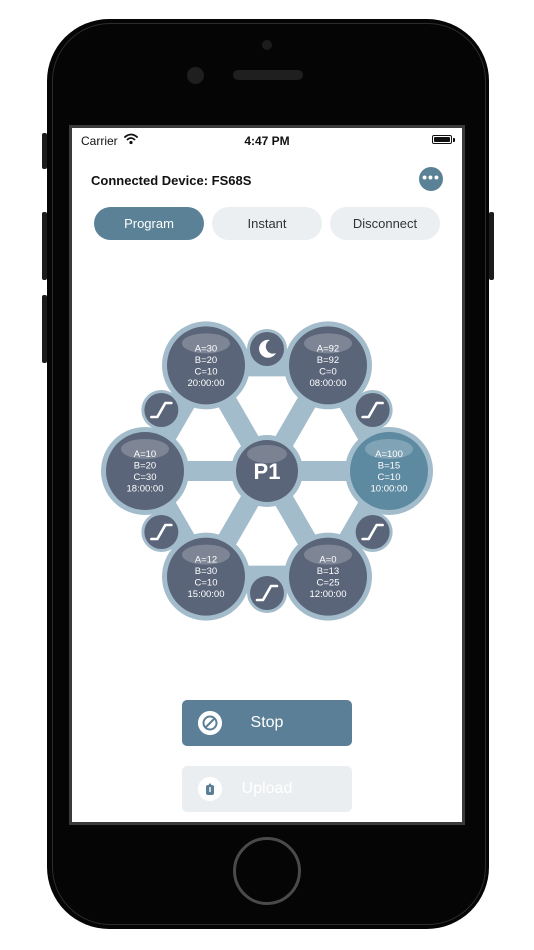  I want to click on volume-up-button, so click(44, 246).